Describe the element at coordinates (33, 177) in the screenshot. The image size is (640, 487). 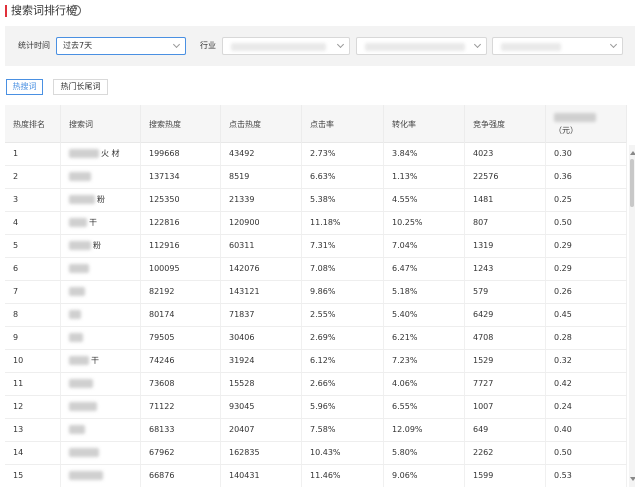
I see `cell-rank: 2` at that location.